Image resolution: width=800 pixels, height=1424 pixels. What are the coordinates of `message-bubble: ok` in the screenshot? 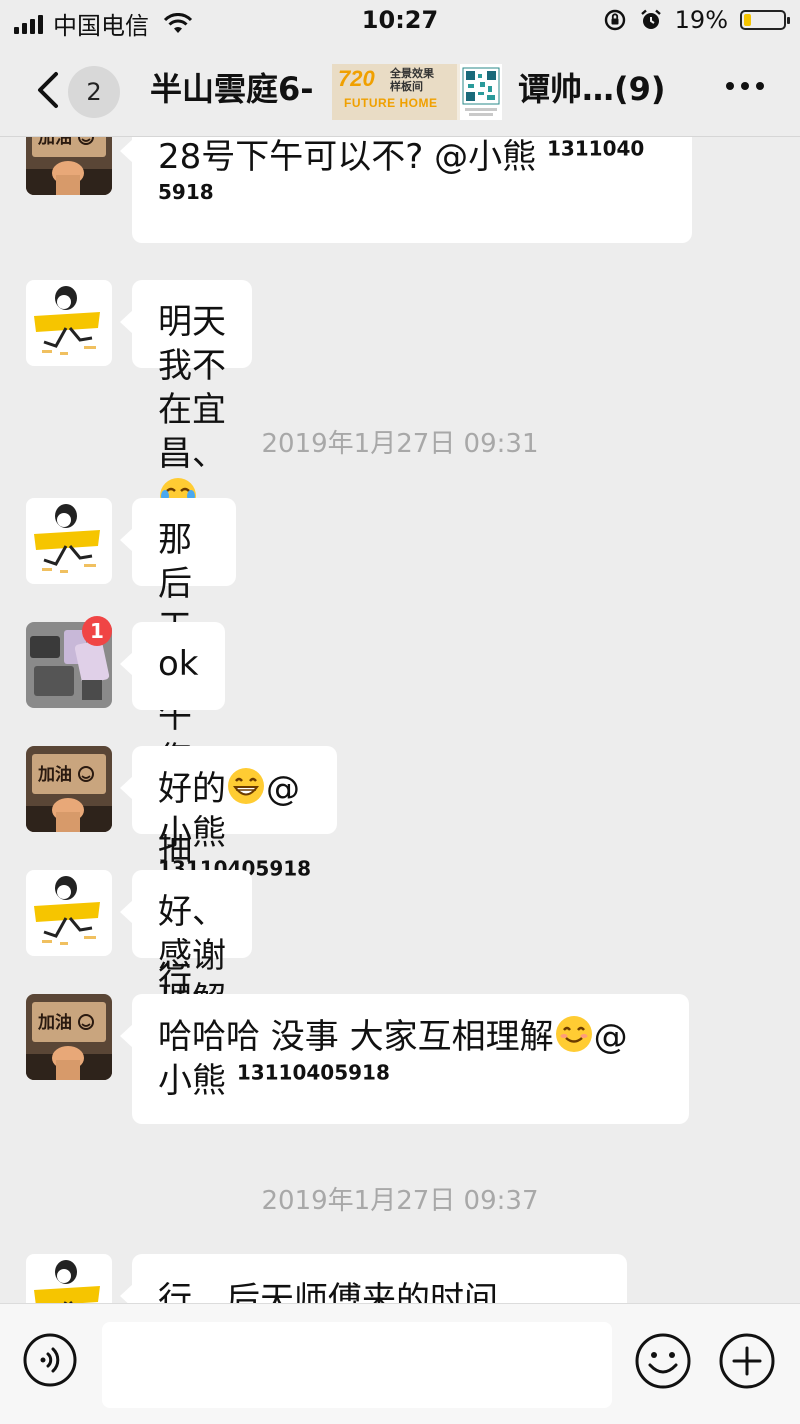 It's located at (172, 666).